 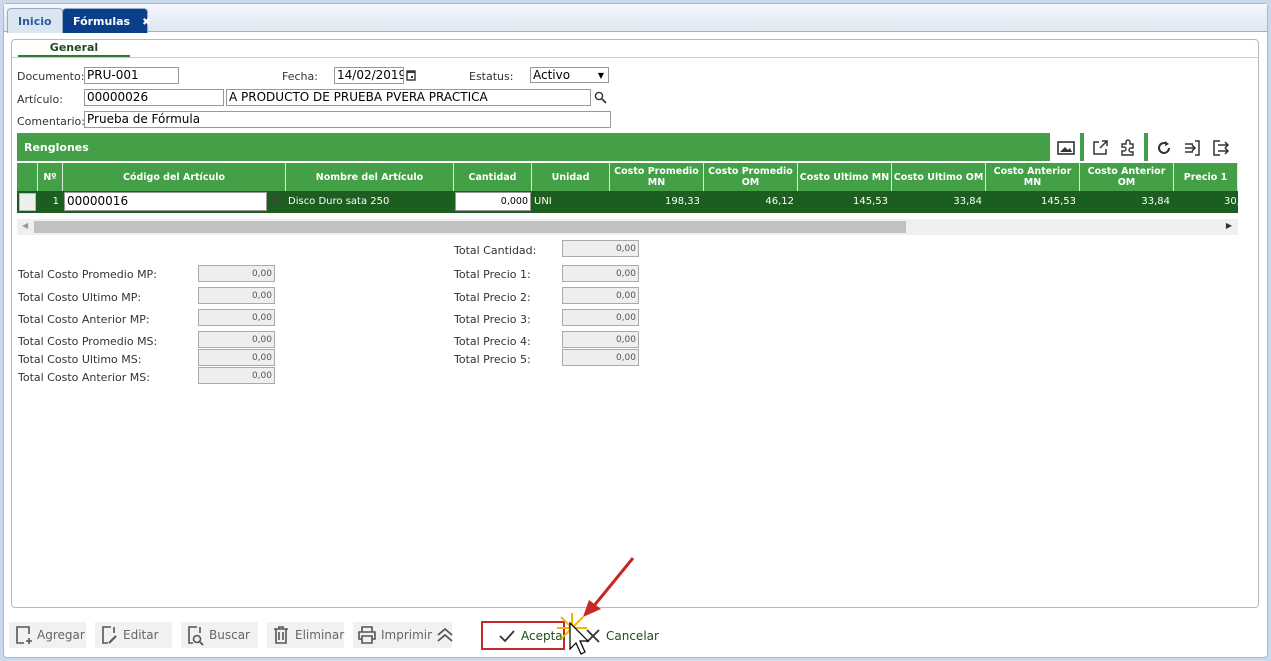 I want to click on total-label: Total Costo Ultimo MS:, so click(x=80, y=359).